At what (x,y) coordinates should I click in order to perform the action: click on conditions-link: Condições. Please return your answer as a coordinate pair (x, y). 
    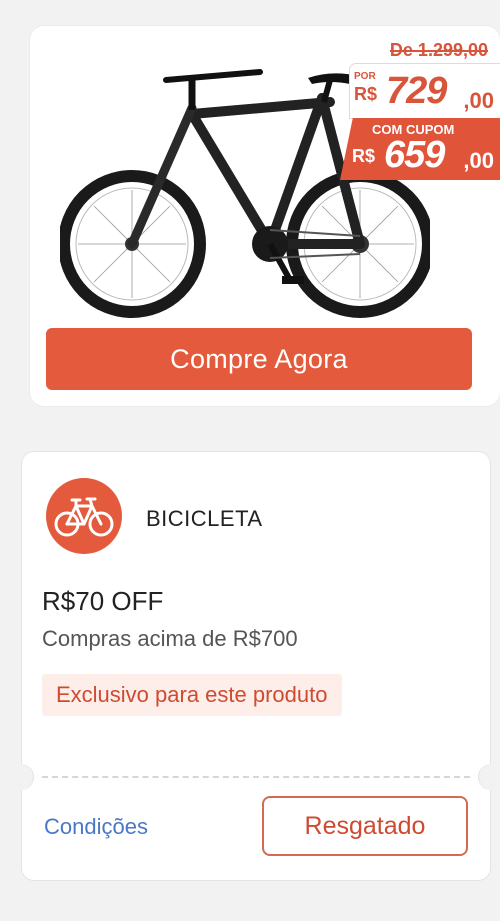
    Looking at the image, I should click on (96, 827).